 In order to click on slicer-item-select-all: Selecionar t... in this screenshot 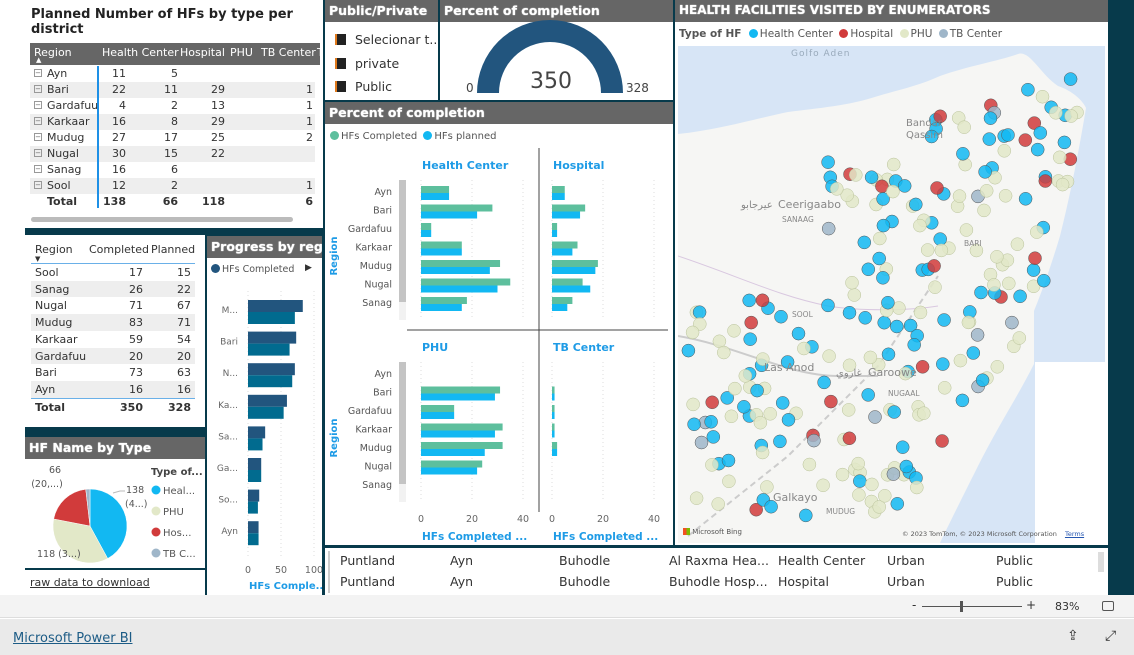, I will do `click(386, 40)`.